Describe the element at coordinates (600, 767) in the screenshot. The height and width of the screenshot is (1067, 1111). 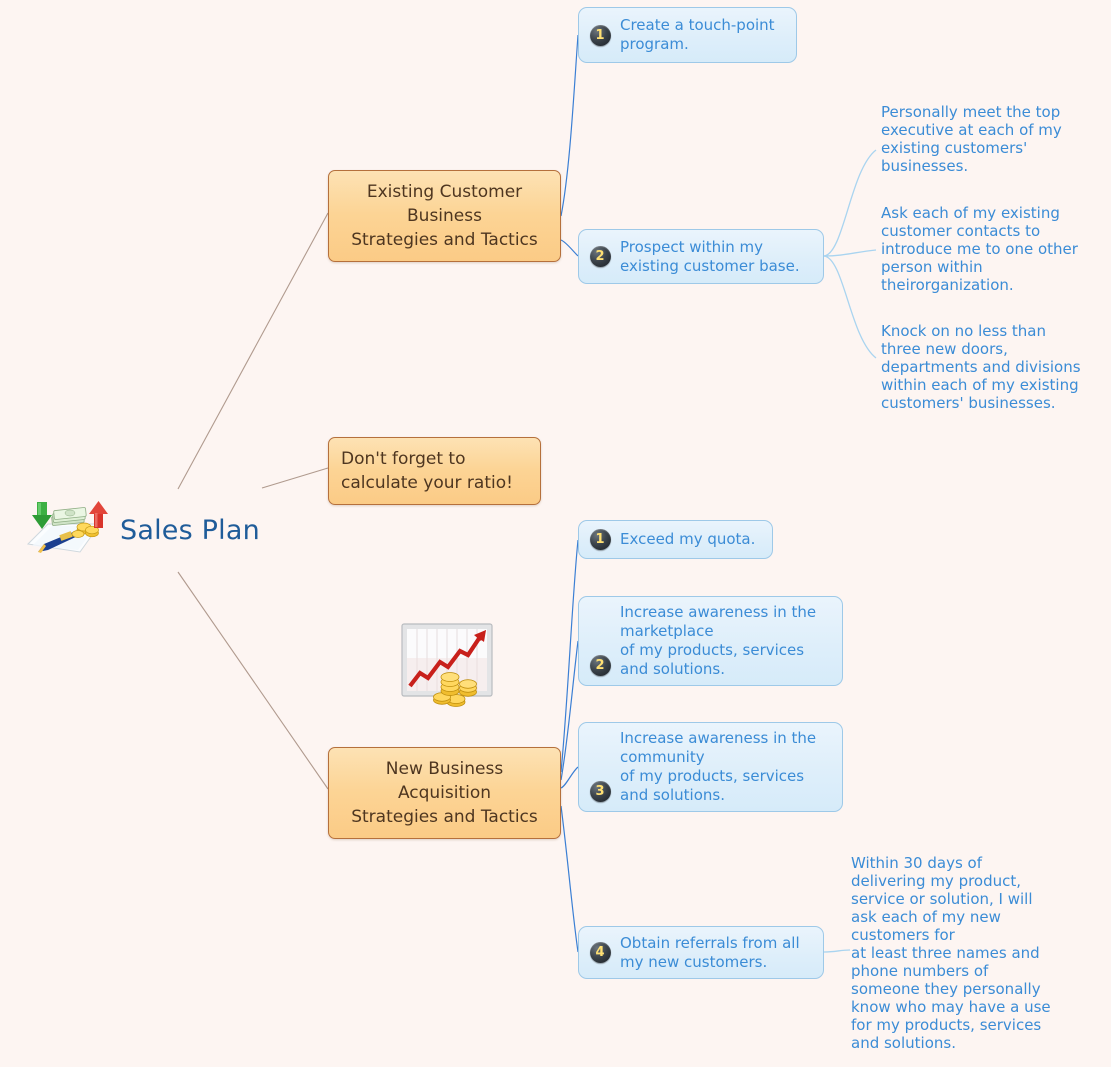
I see `badge-wrap: 3` at that location.